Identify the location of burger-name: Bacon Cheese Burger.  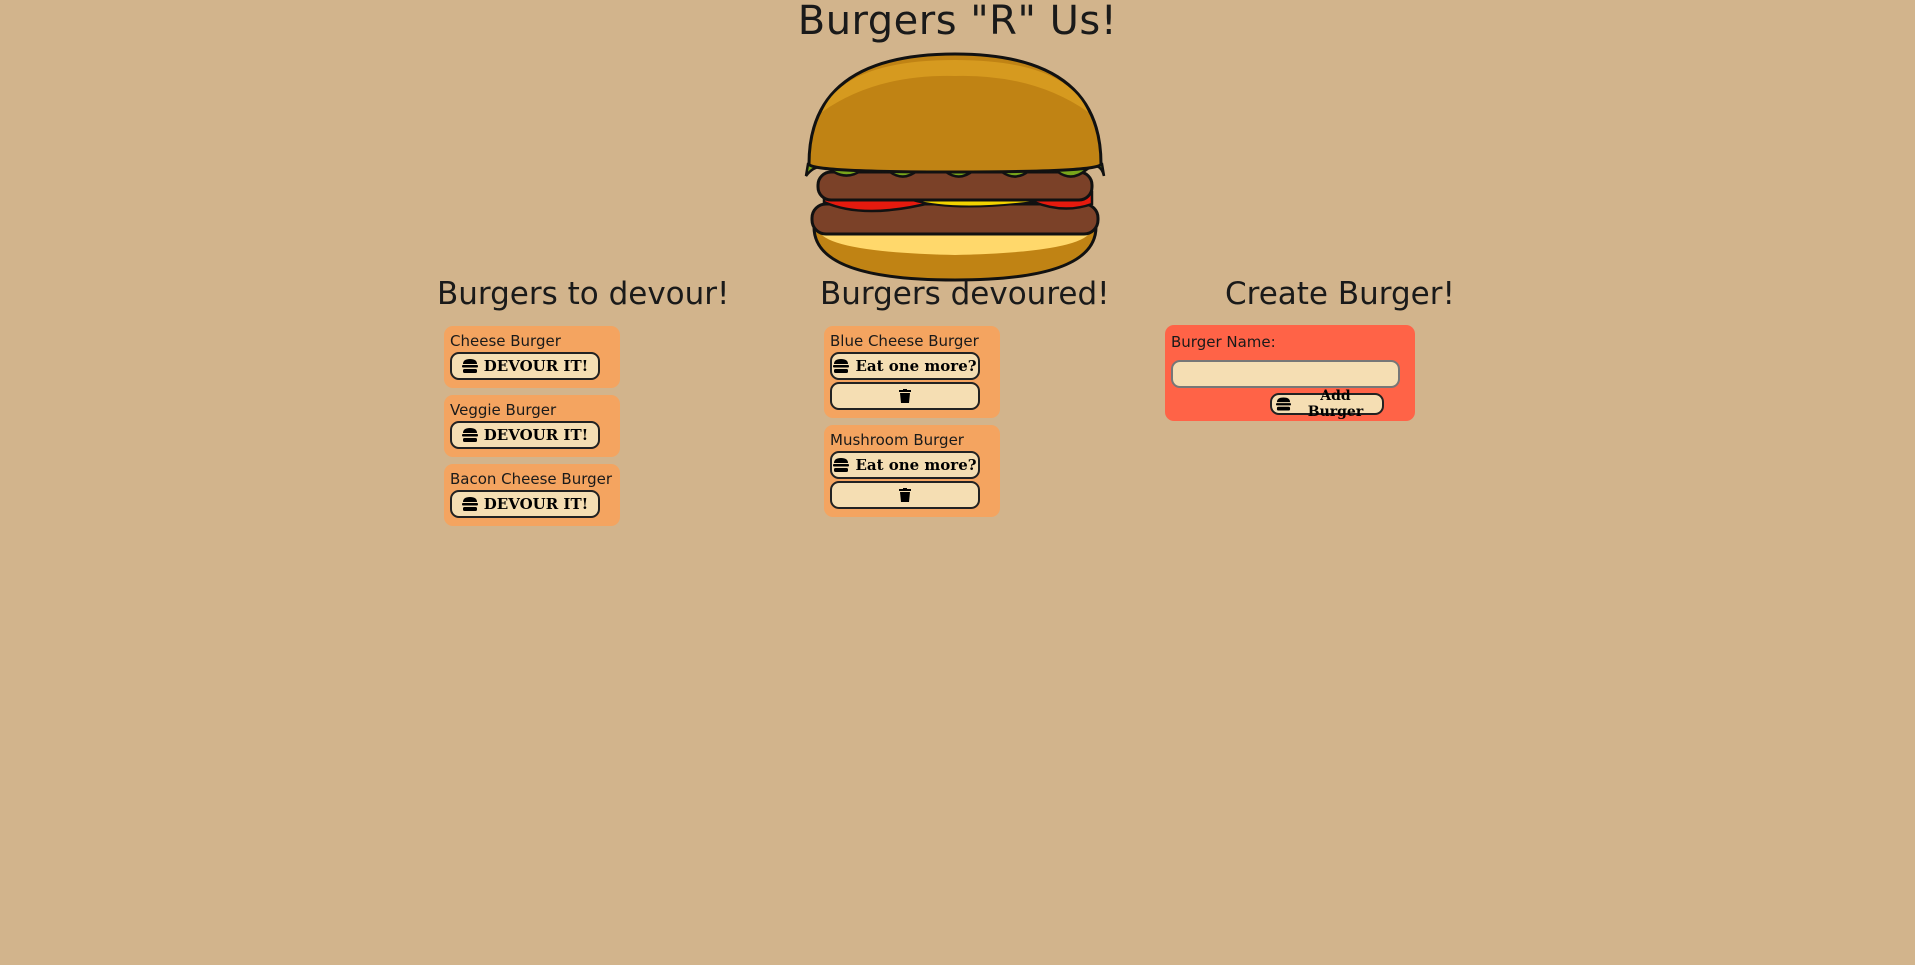
(531, 479).